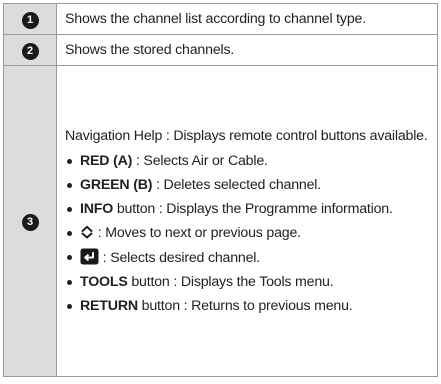  What do you see at coordinates (109, 305) in the screenshot?
I see `return-button-label: RETURN` at bounding box center [109, 305].